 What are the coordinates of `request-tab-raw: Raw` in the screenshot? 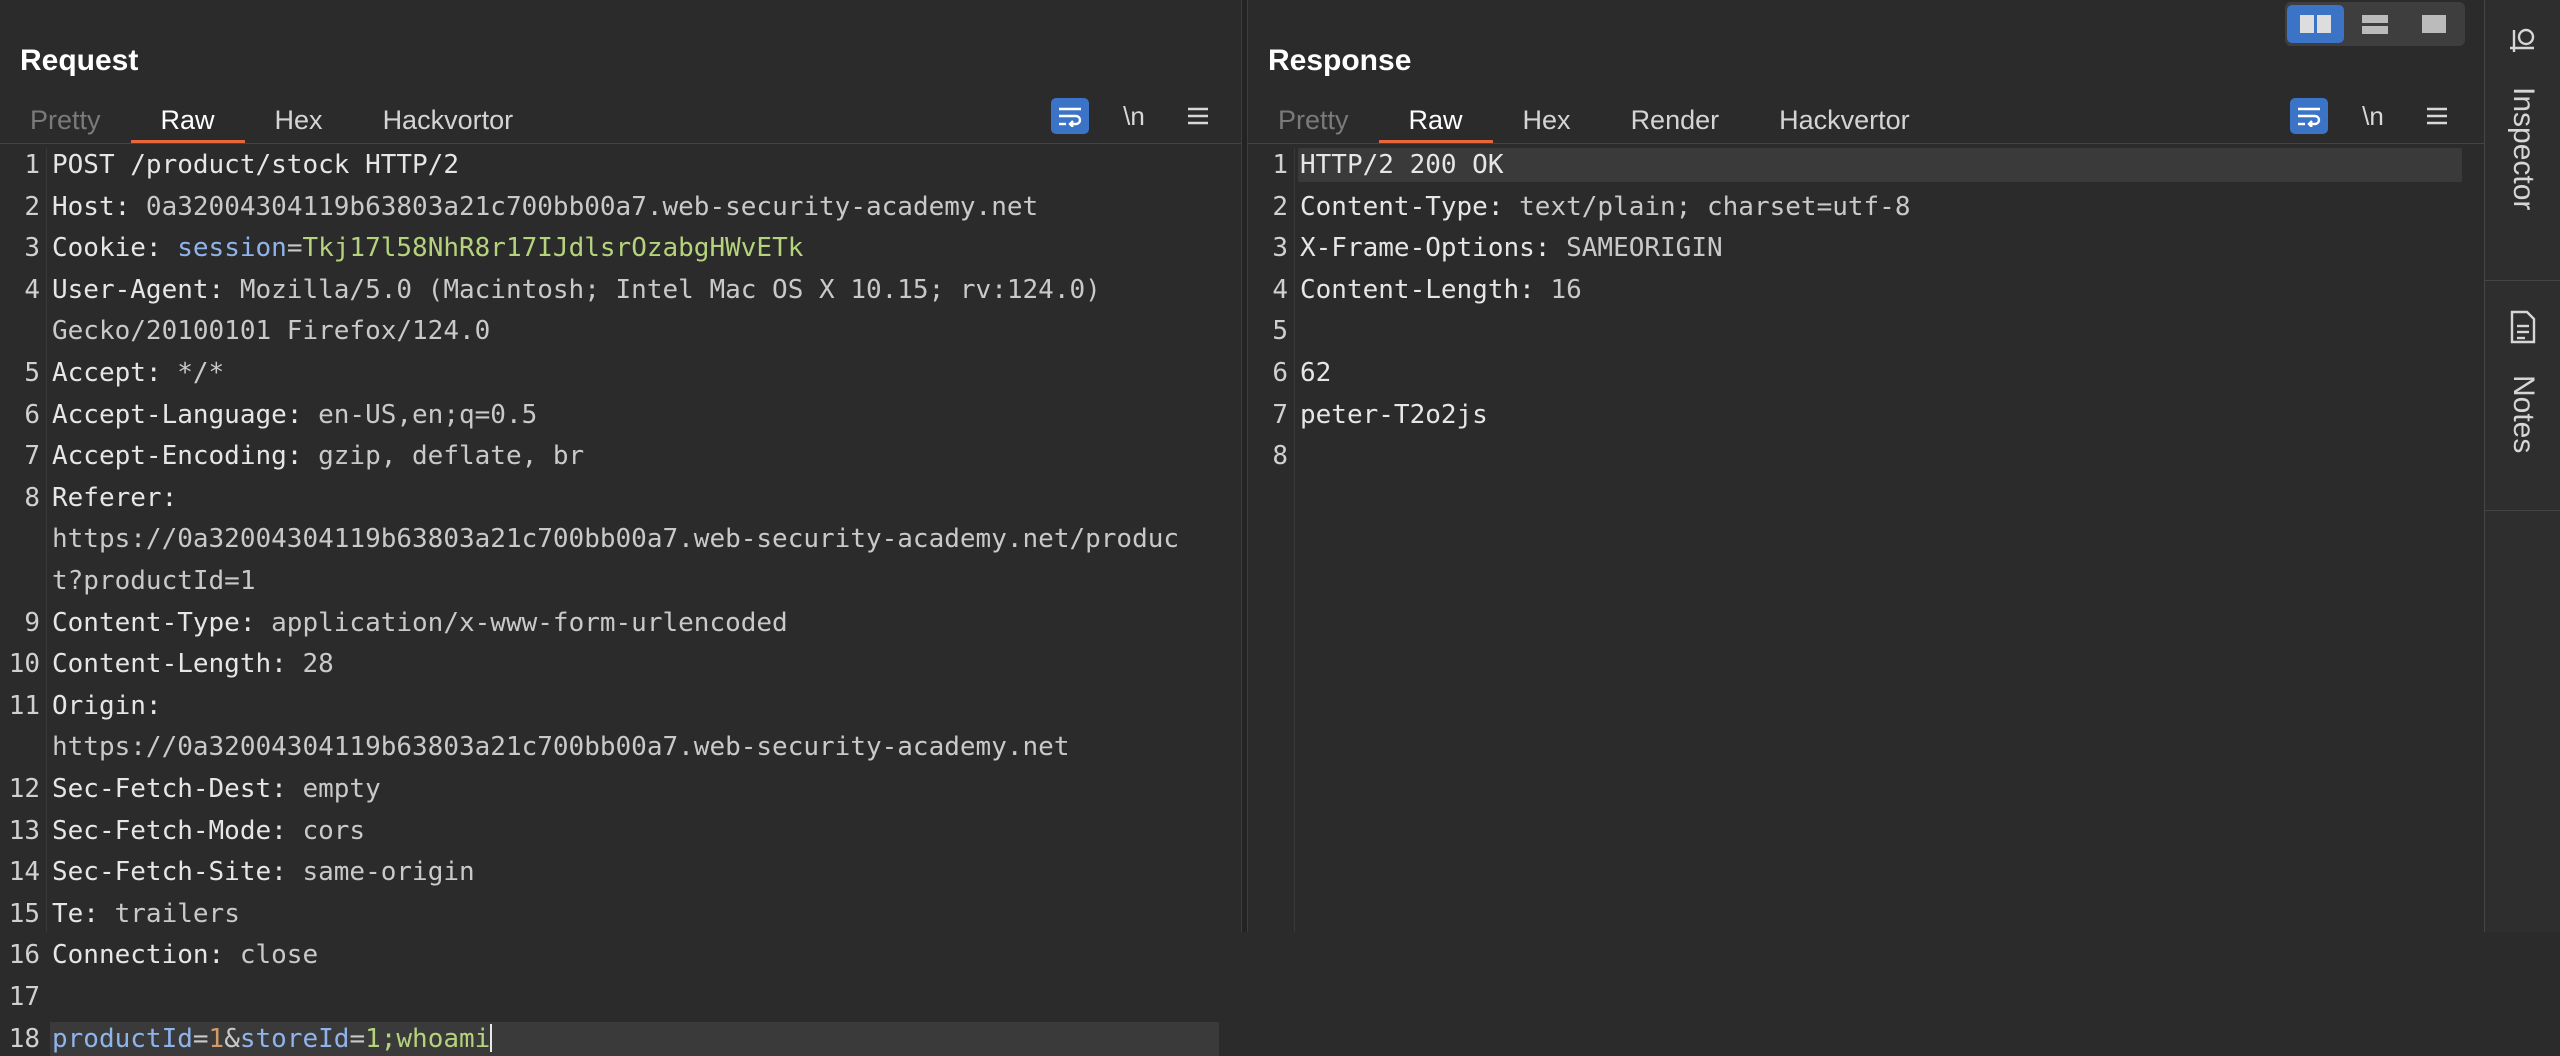 It's located at (187, 120).